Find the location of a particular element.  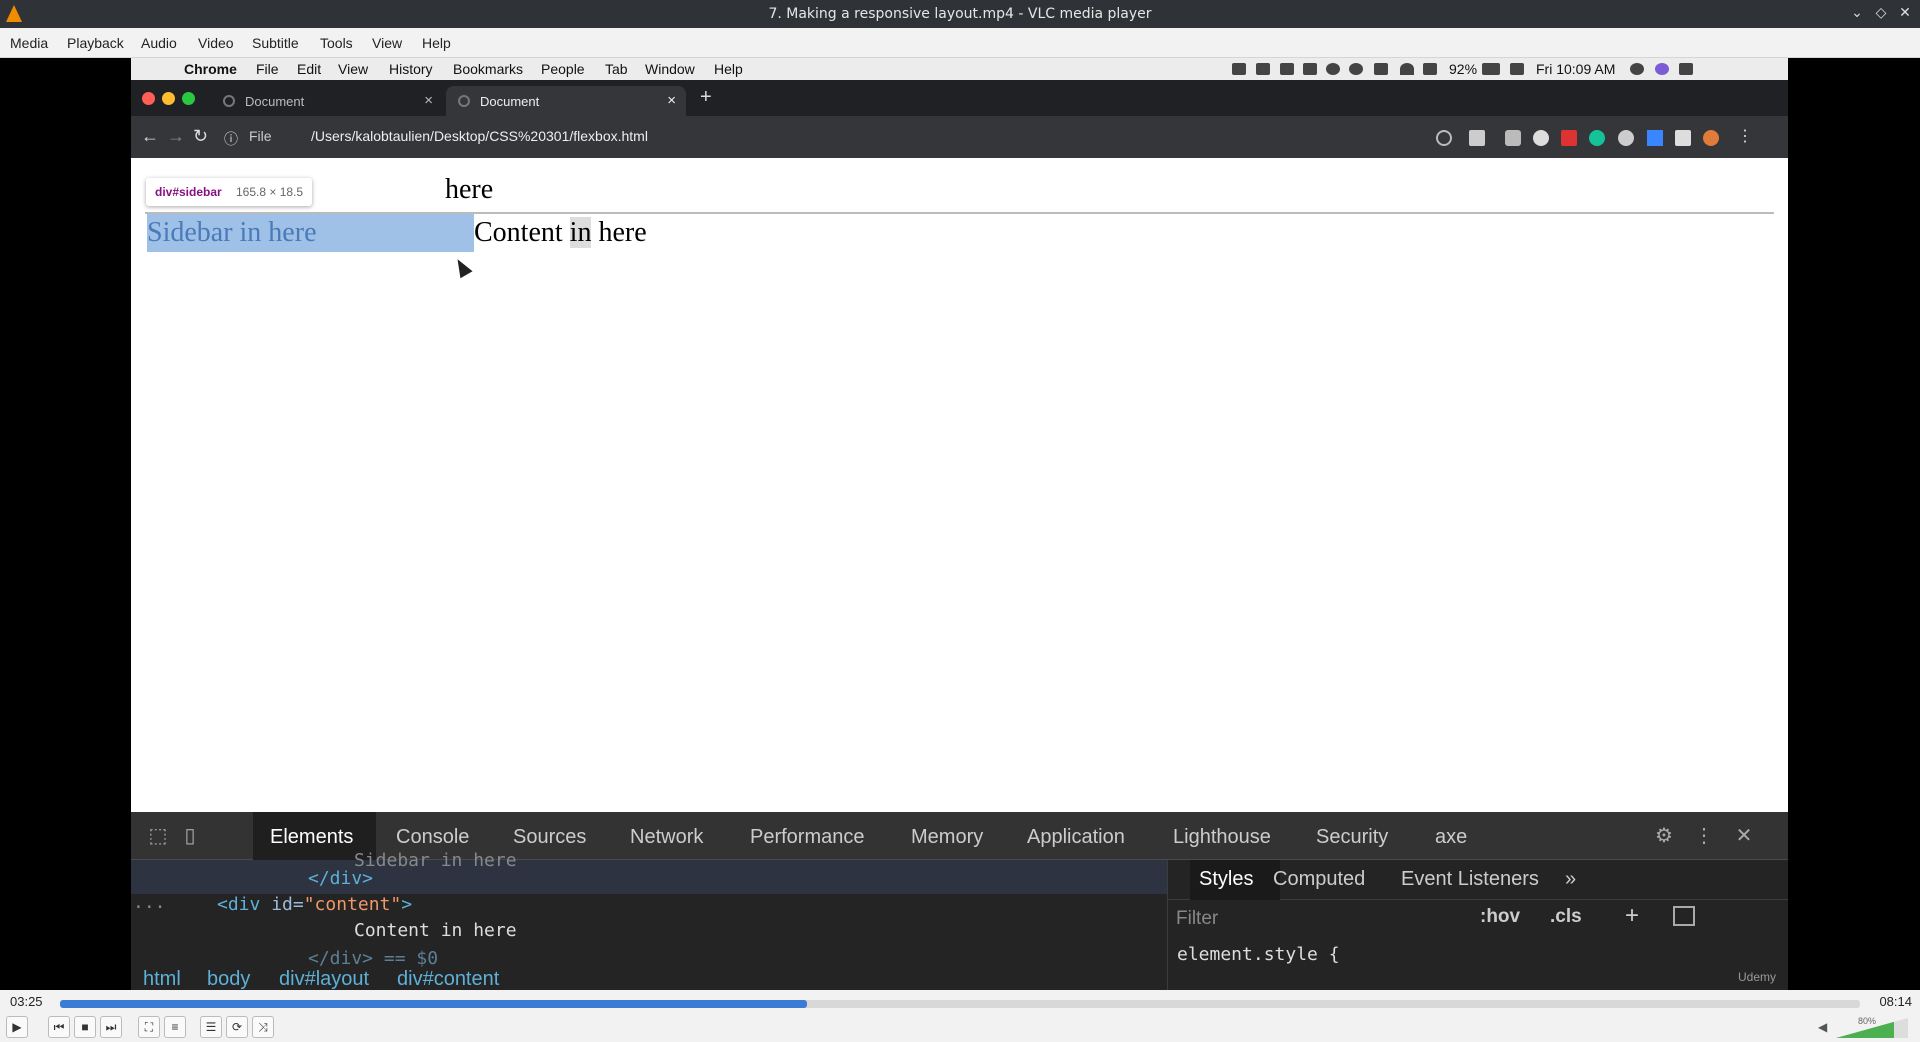

dom-content-open-tag: <div id="content"> is located at coordinates (314, 904).